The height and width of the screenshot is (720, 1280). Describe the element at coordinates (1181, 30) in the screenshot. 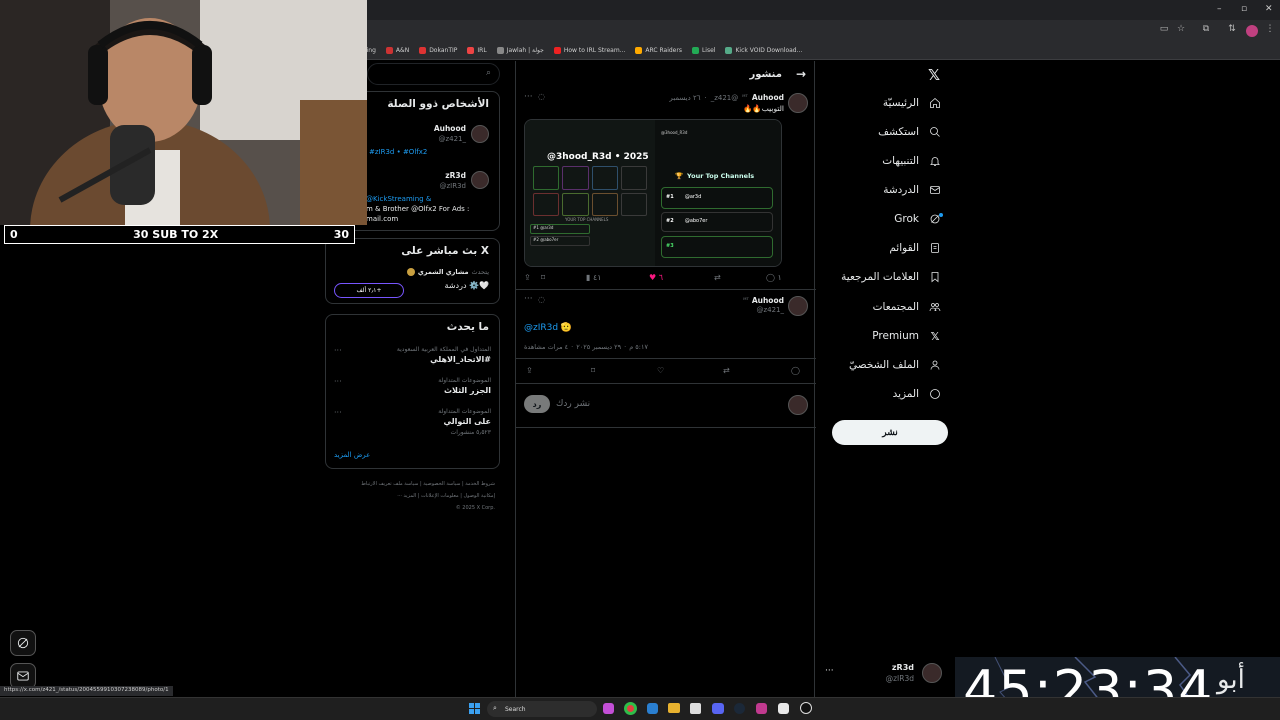

I see `star-icon: ☆` at that location.